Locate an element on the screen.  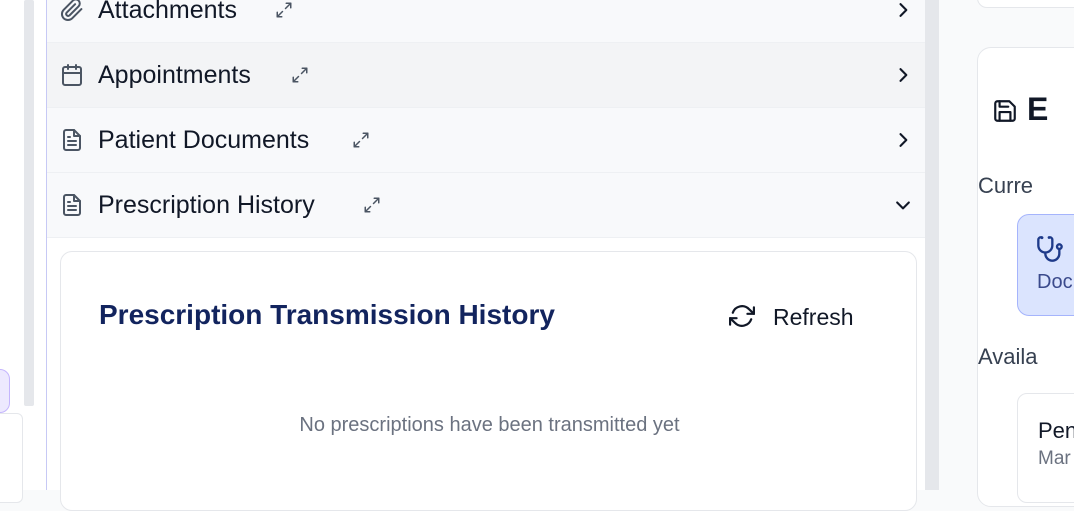
section-appointments: Appointments is located at coordinates (486, 75).